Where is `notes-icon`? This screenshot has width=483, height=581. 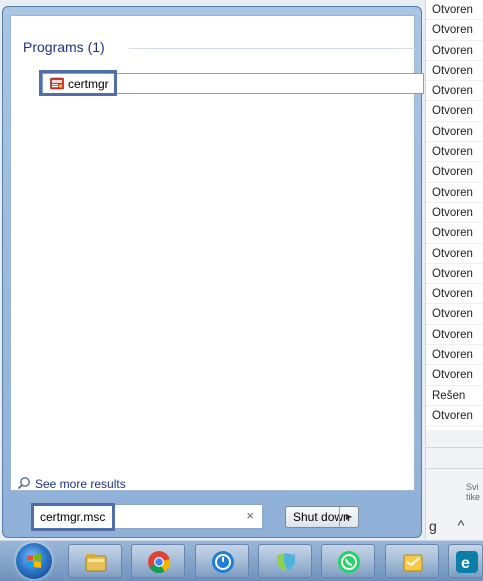 notes-icon is located at coordinates (413, 563).